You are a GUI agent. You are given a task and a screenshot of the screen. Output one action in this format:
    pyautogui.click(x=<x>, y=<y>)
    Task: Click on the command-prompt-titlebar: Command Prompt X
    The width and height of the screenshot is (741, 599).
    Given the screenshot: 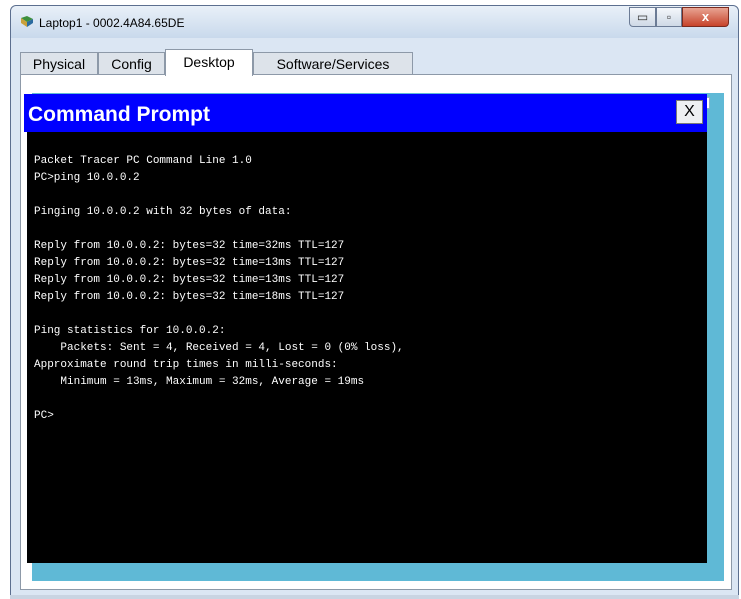 What is the action you would take?
    pyautogui.click(x=365, y=113)
    